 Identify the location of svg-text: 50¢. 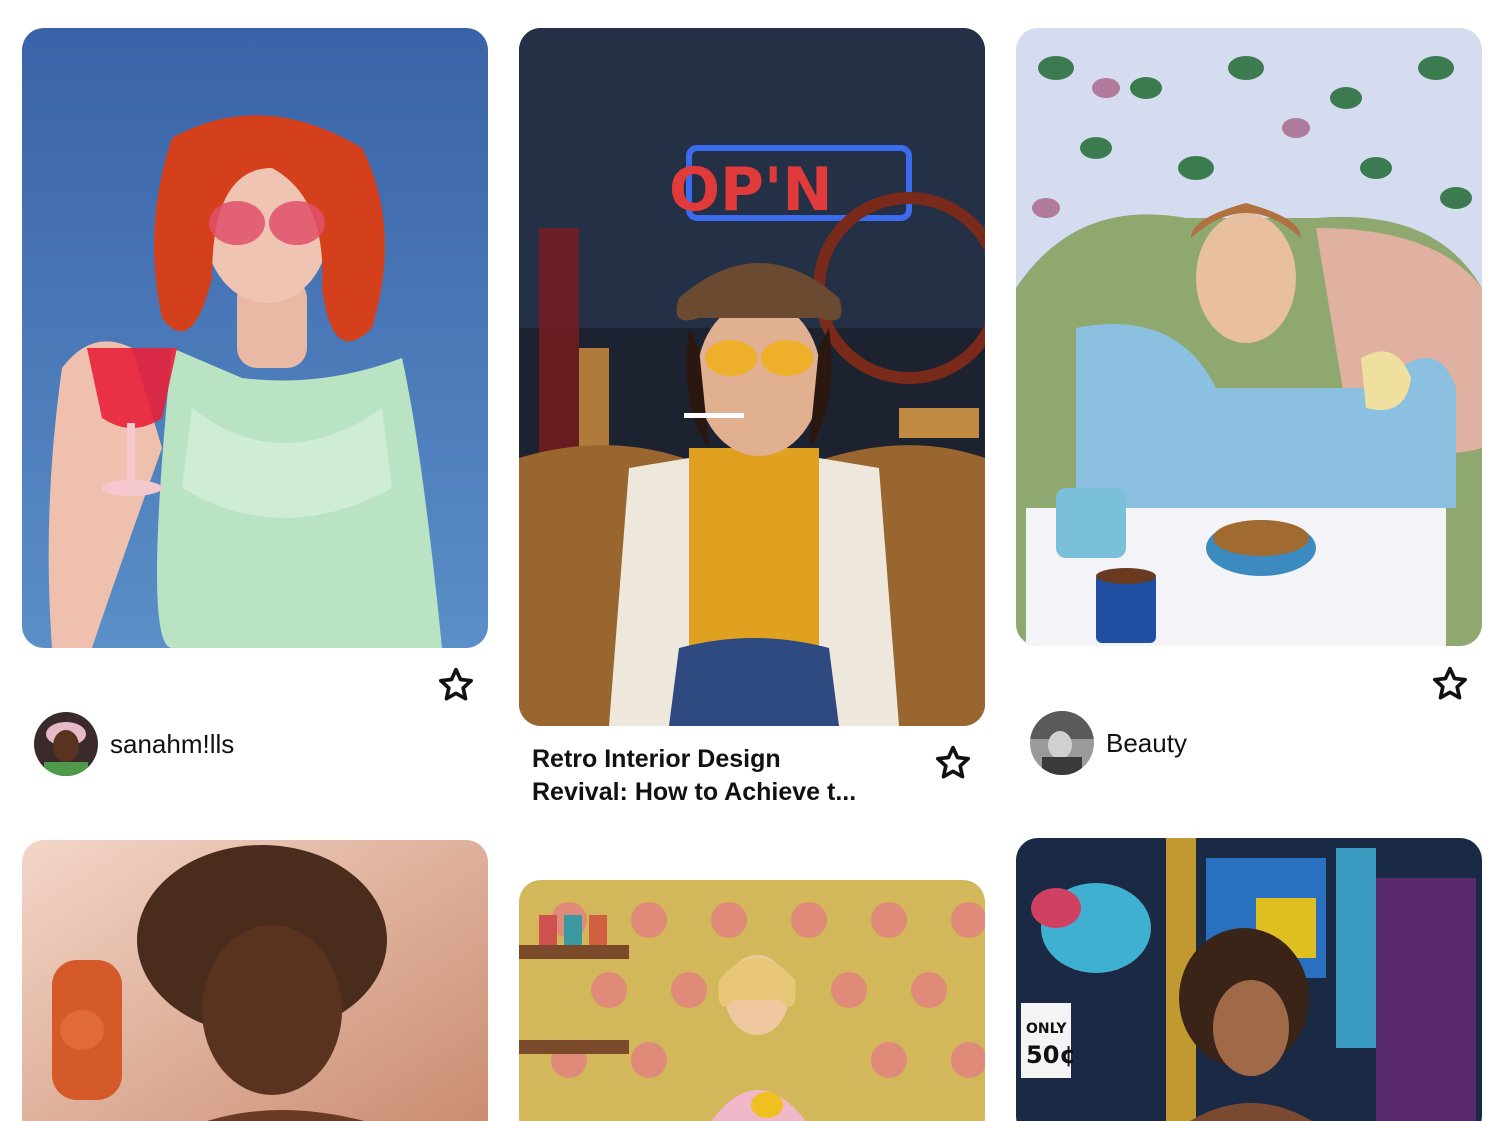
(1051, 1055).